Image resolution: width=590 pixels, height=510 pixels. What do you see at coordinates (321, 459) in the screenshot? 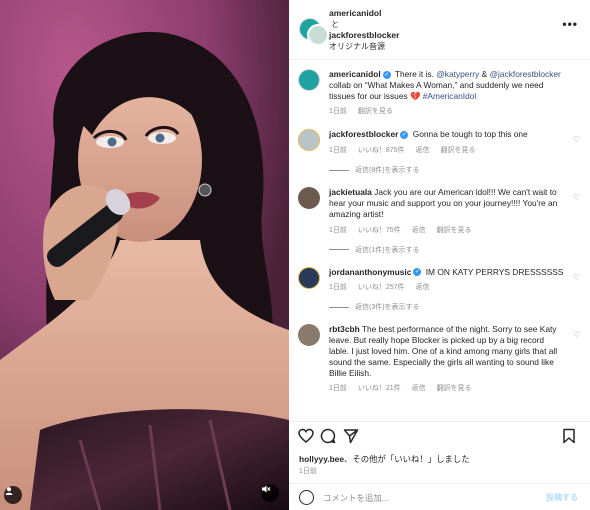
I see `liked-by-user: hollyyy.bee` at bounding box center [321, 459].